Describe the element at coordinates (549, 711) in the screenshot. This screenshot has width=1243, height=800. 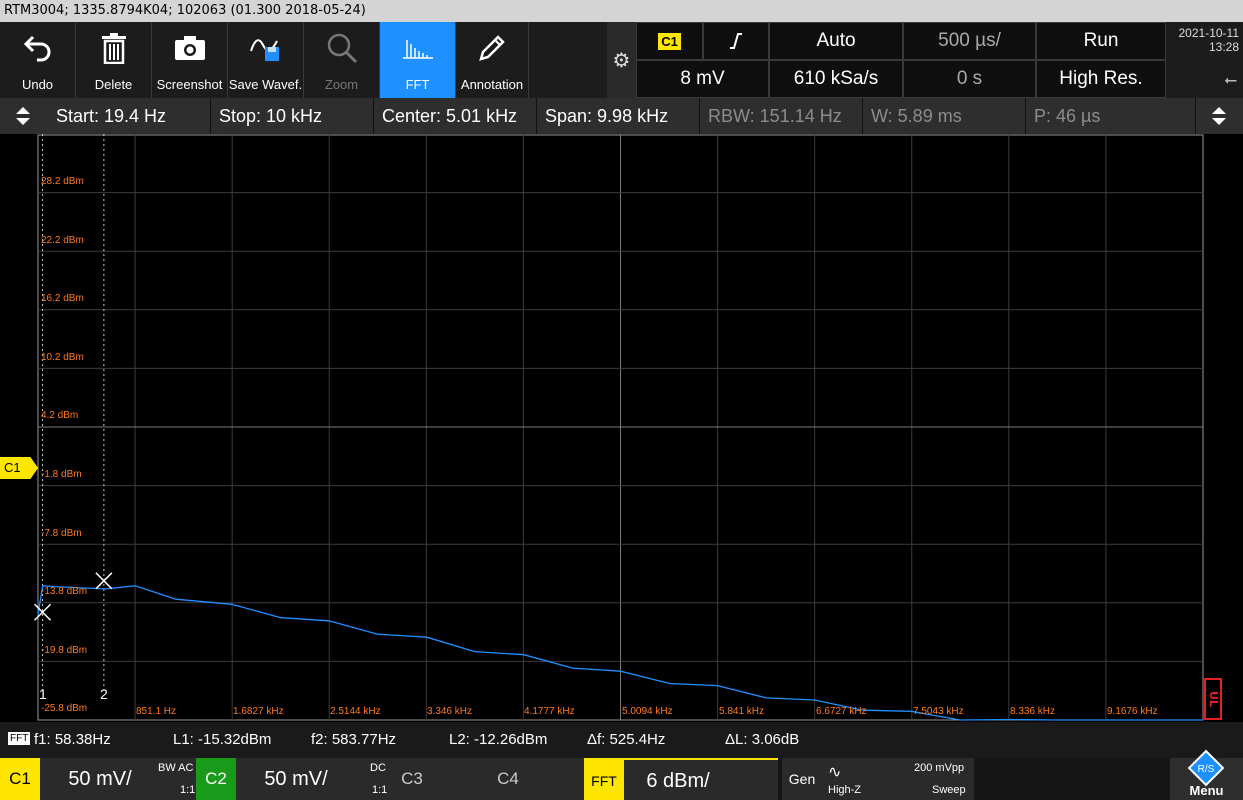
I see `x-tick-label: 4.1777 kHz` at that location.